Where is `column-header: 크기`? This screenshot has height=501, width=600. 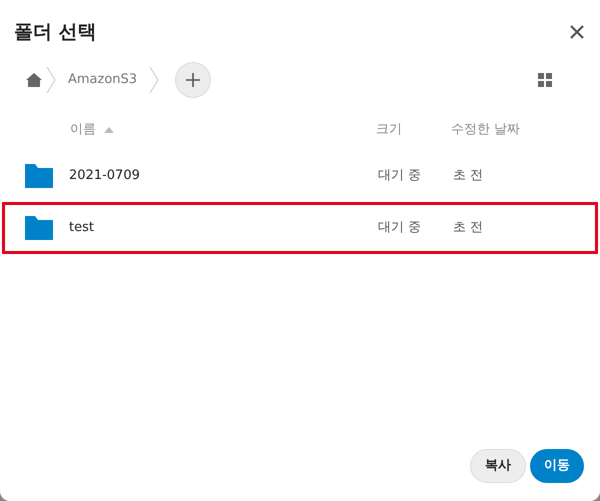 column-header: 크기 is located at coordinates (413, 130).